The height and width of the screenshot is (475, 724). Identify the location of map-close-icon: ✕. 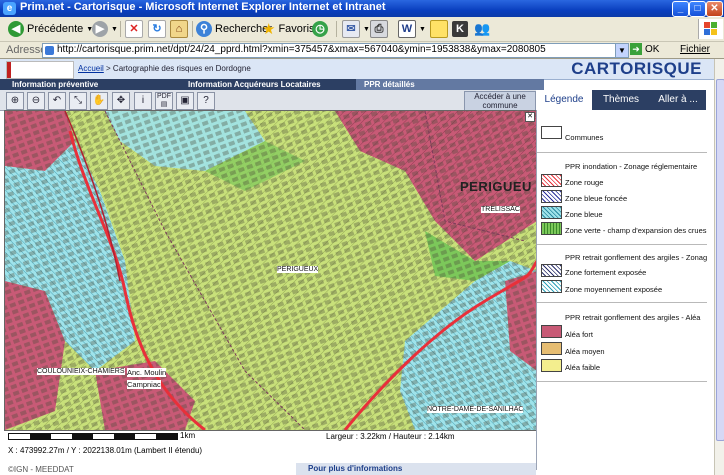
(530, 117).